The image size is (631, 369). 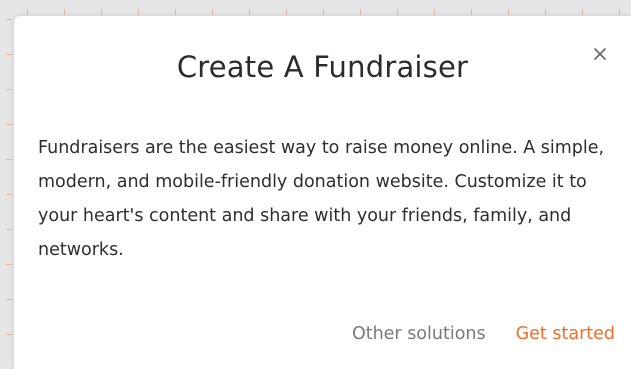 I want to click on other-solutions-button: Other solutions, so click(x=419, y=334).